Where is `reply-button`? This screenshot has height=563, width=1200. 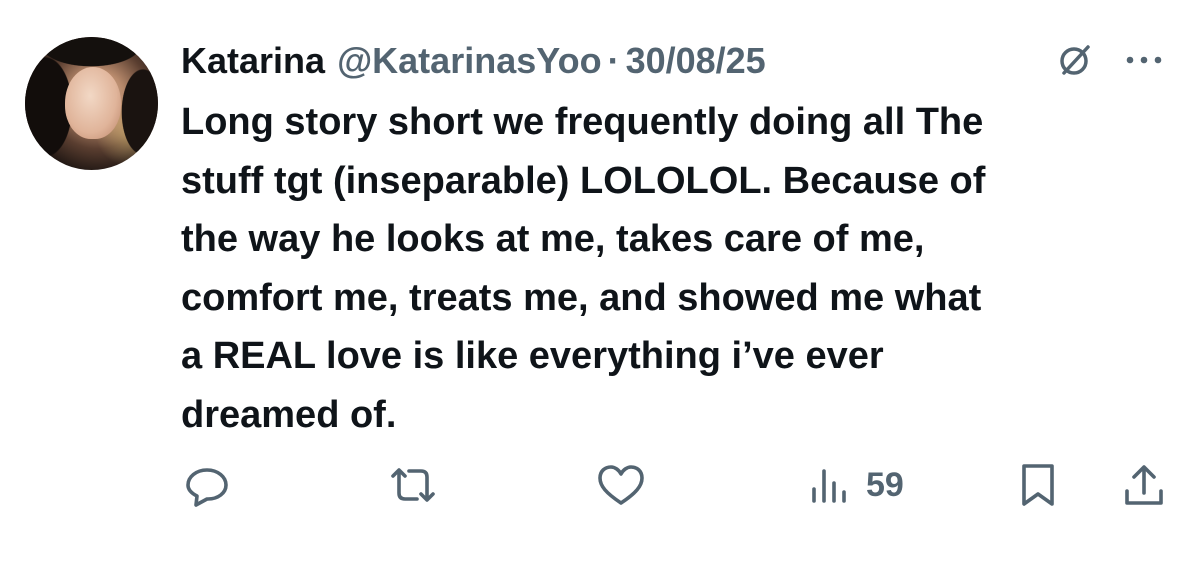
reply-button is located at coordinates (207, 485).